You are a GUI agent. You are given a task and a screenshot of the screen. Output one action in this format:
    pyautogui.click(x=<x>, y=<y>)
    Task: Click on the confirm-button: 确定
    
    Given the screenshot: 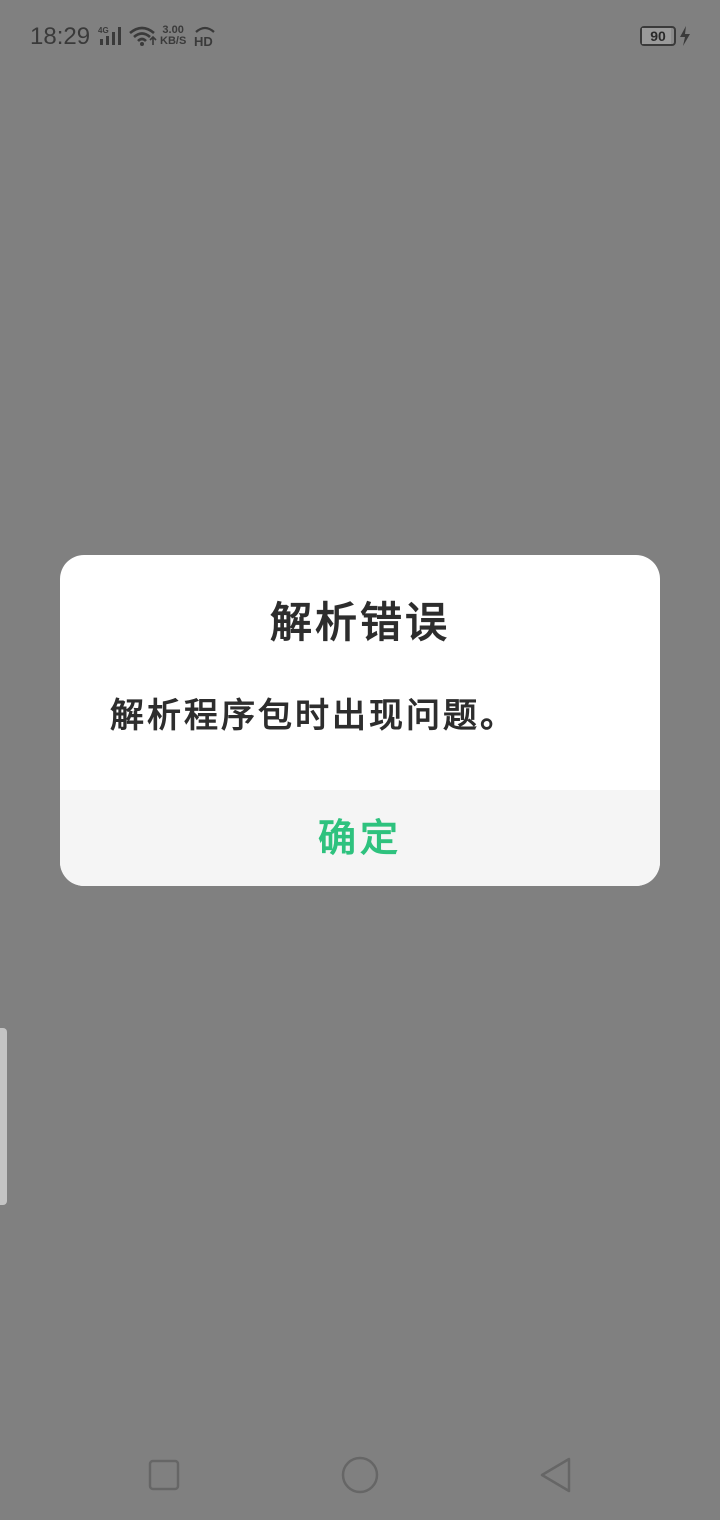 What is the action you would take?
    pyautogui.click(x=360, y=838)
    